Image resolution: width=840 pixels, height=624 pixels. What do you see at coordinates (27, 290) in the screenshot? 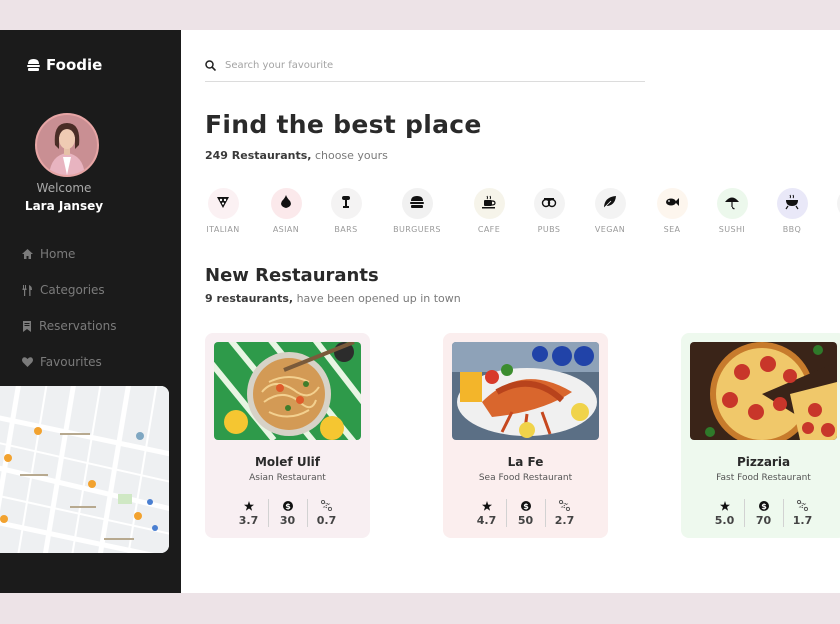
I see `cutlery-icon` at bounding box center [27, 290].